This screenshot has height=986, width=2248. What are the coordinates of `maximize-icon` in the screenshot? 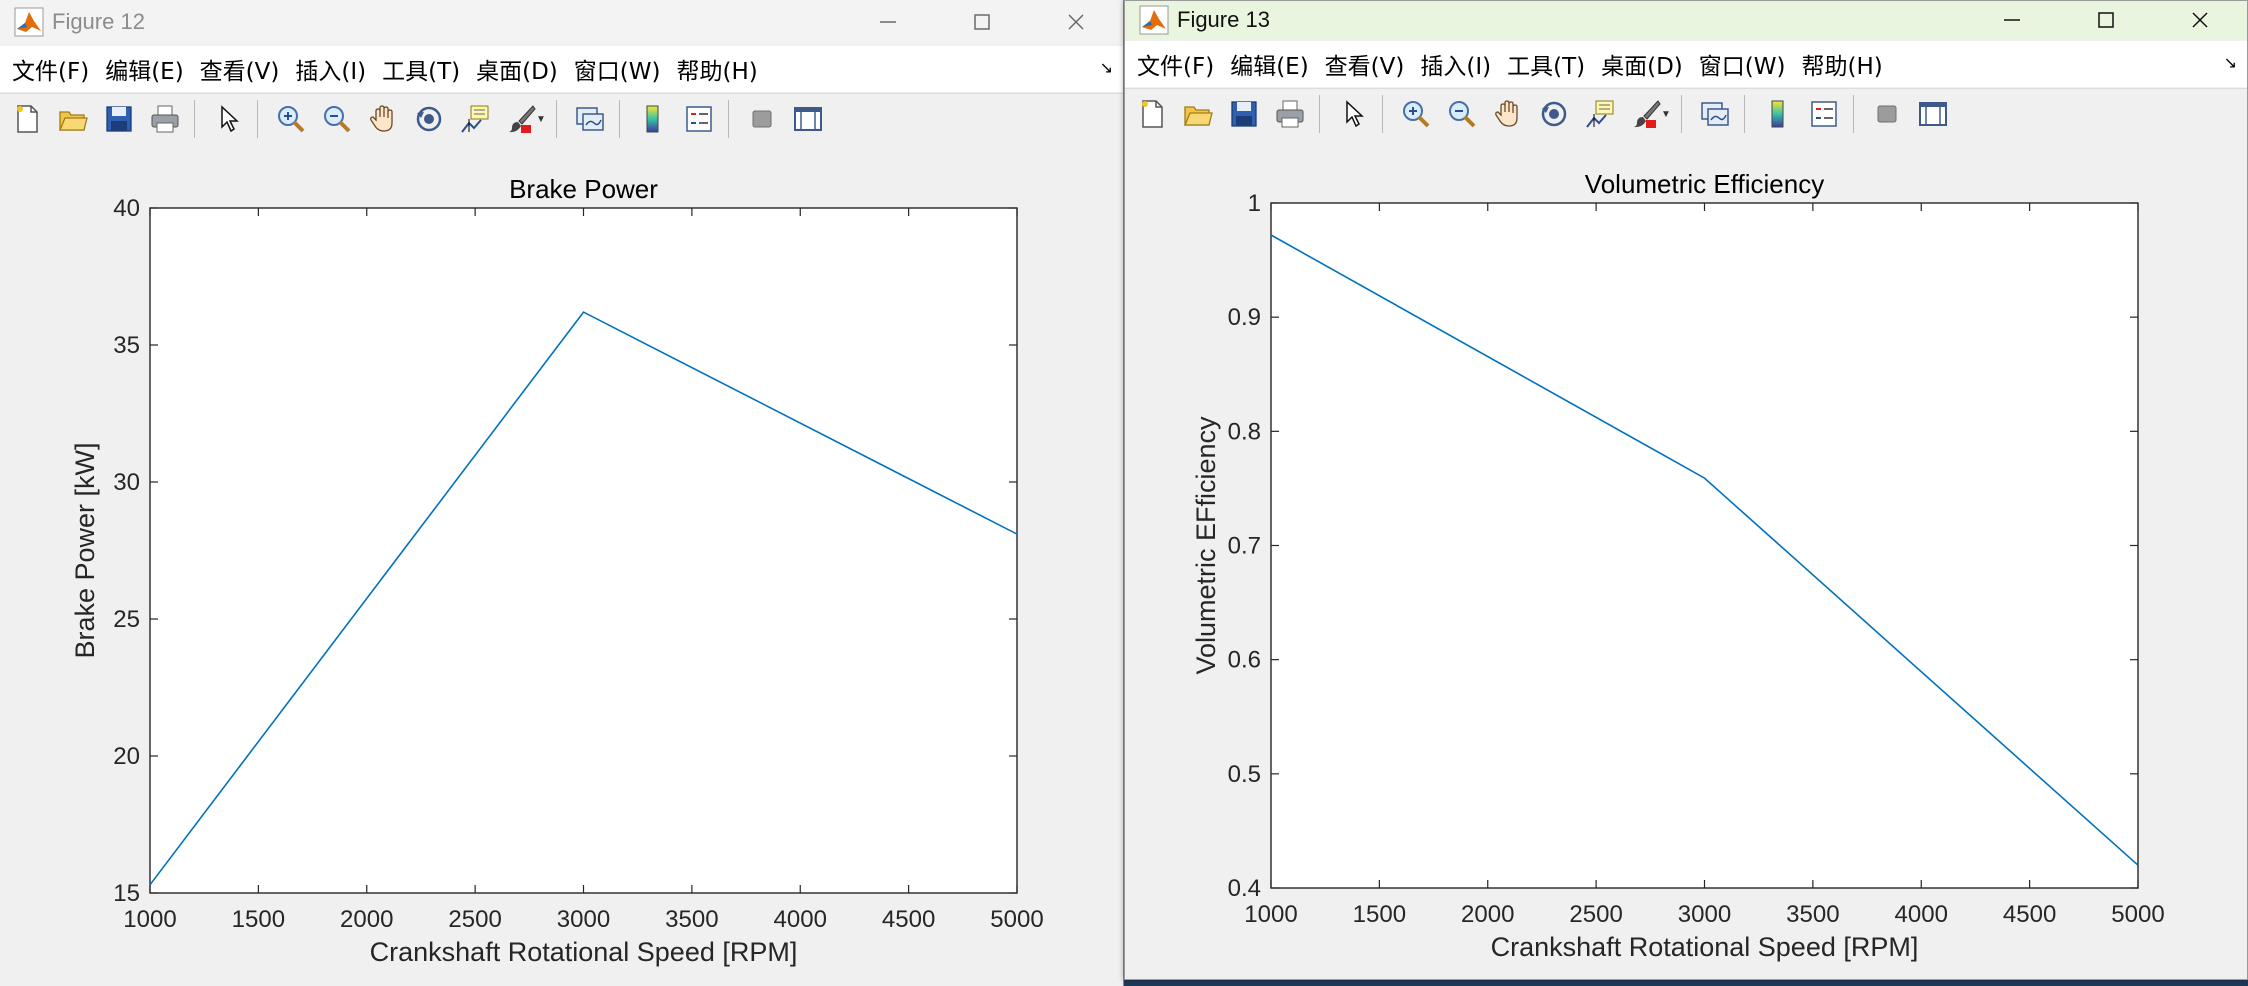 It's located at (982, 22).